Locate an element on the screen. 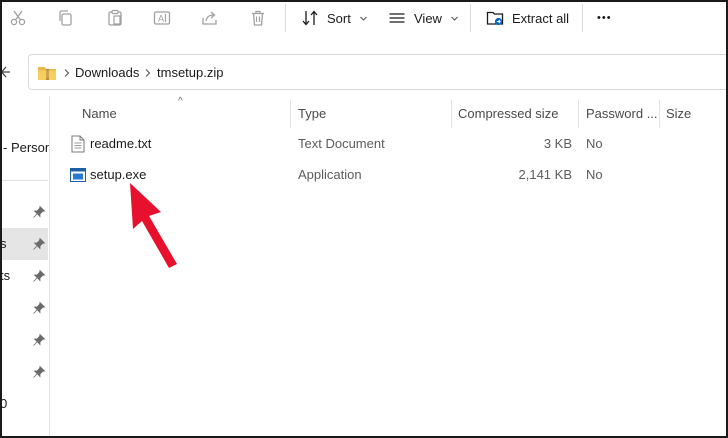 This screenshot has width=728, height=438. address-bar: Downloads tmsetup.zip is located at coordinates (378, 72).